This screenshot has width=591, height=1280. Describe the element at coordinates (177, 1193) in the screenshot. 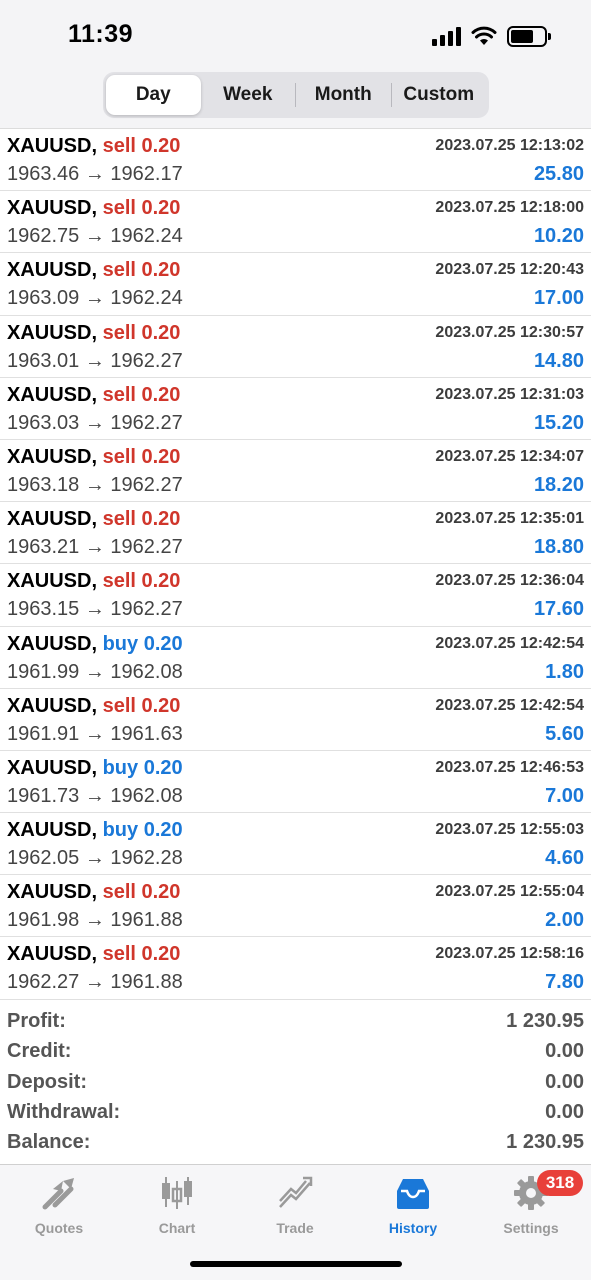

I see `candlestick-chart-icon` at that location.